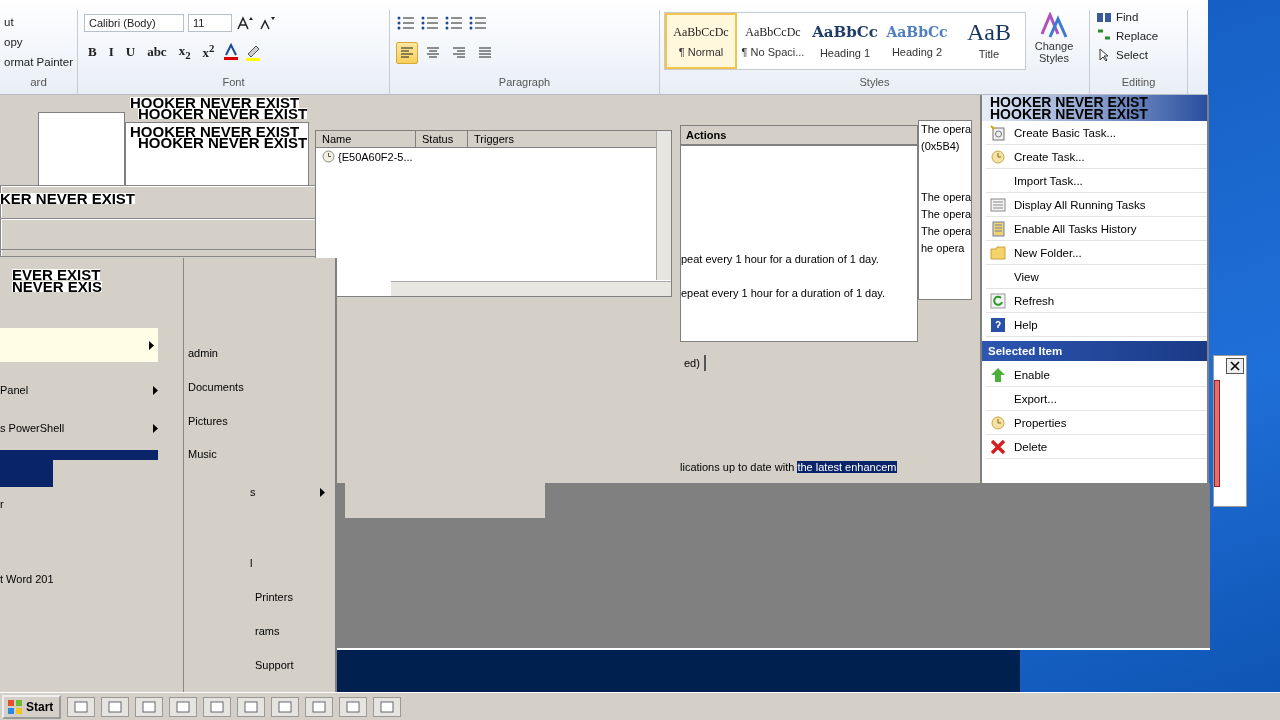  I want to click on align-button, so click(407, 53).